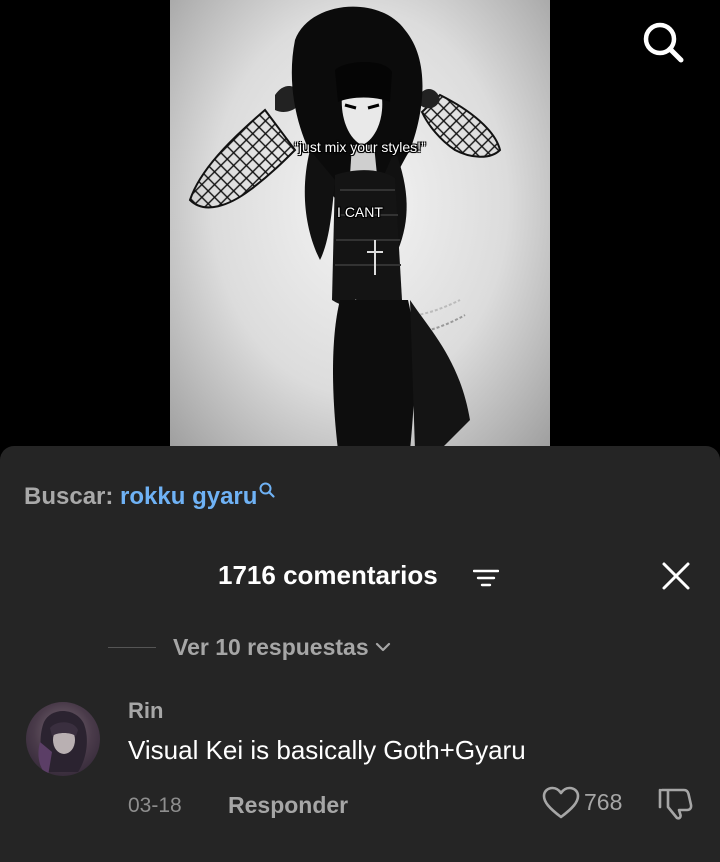 The height and width of the screenshot is (862, 720). I want to click on comment-username: Rin, so click(145, 711).